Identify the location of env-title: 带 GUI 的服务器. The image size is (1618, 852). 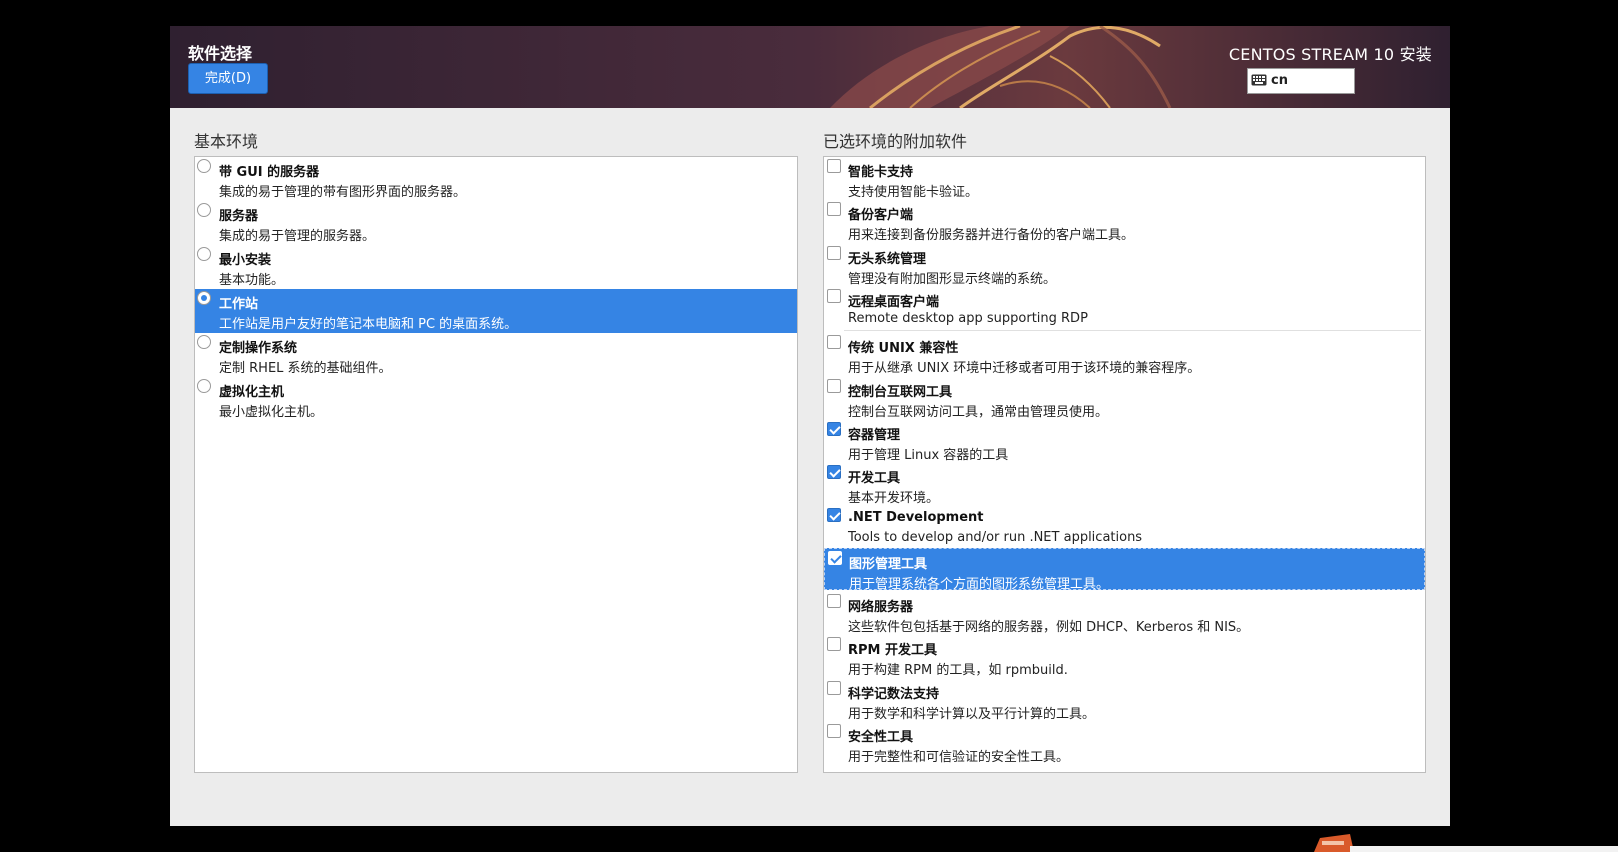
(269, 172).